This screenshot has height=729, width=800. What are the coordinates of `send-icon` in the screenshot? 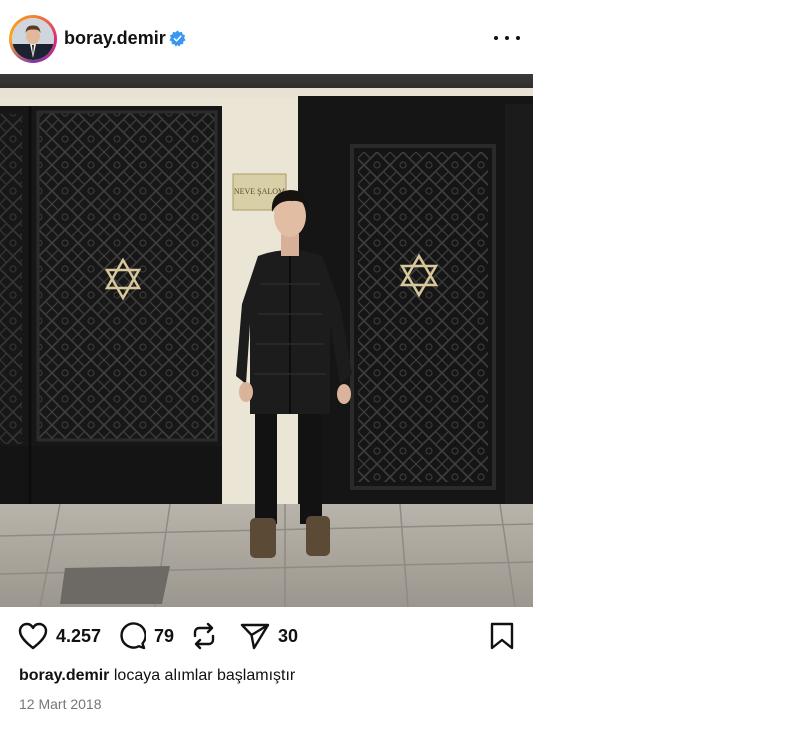 It's located at (255, 636).